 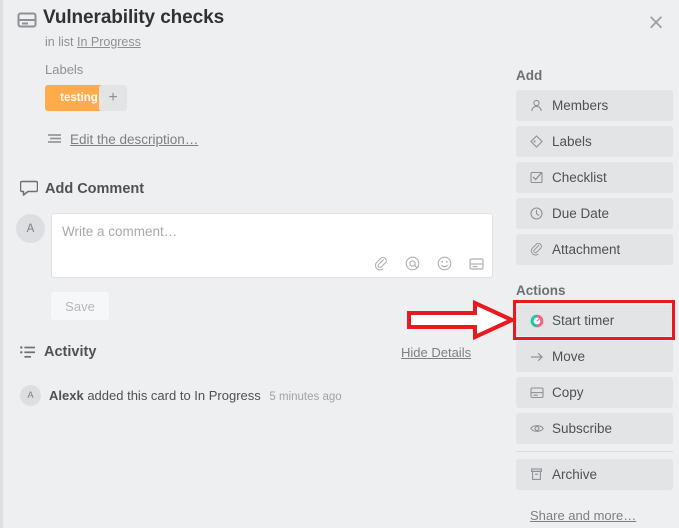 I want to click on add-comment-heading: Add Comment, so click(x=82, y=188).